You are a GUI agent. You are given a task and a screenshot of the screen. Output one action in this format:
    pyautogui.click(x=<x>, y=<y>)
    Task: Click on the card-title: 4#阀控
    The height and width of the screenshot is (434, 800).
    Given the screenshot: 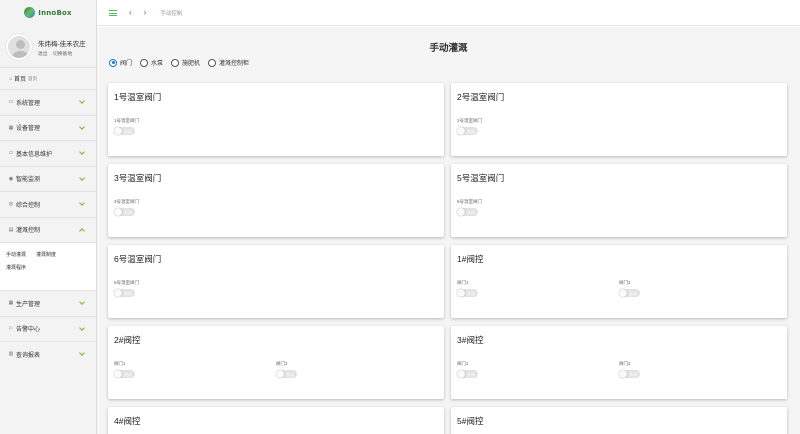 What is the action you would take?
    pyautogui.click(x=127, y=421)
    